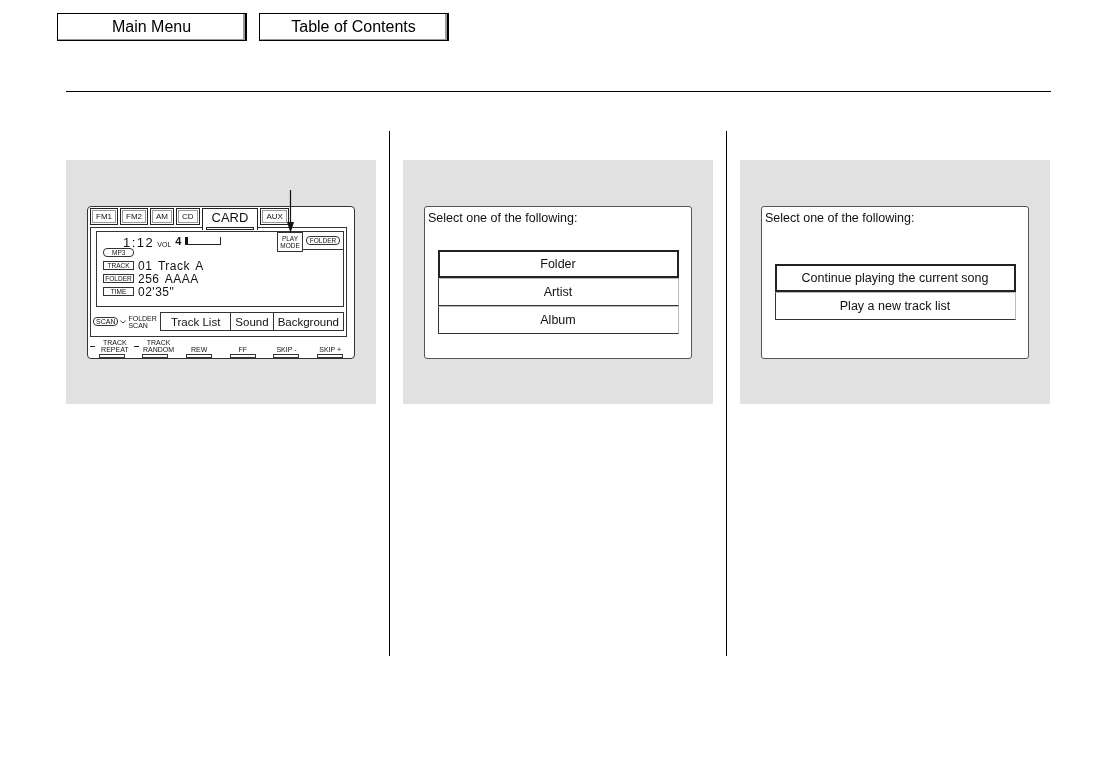 This screenshot has width=1118, height=764. What do you see at coordinates (123, 321) in the screenshot?
I see `hold-connector-icon` at bounding box center [123, 321].